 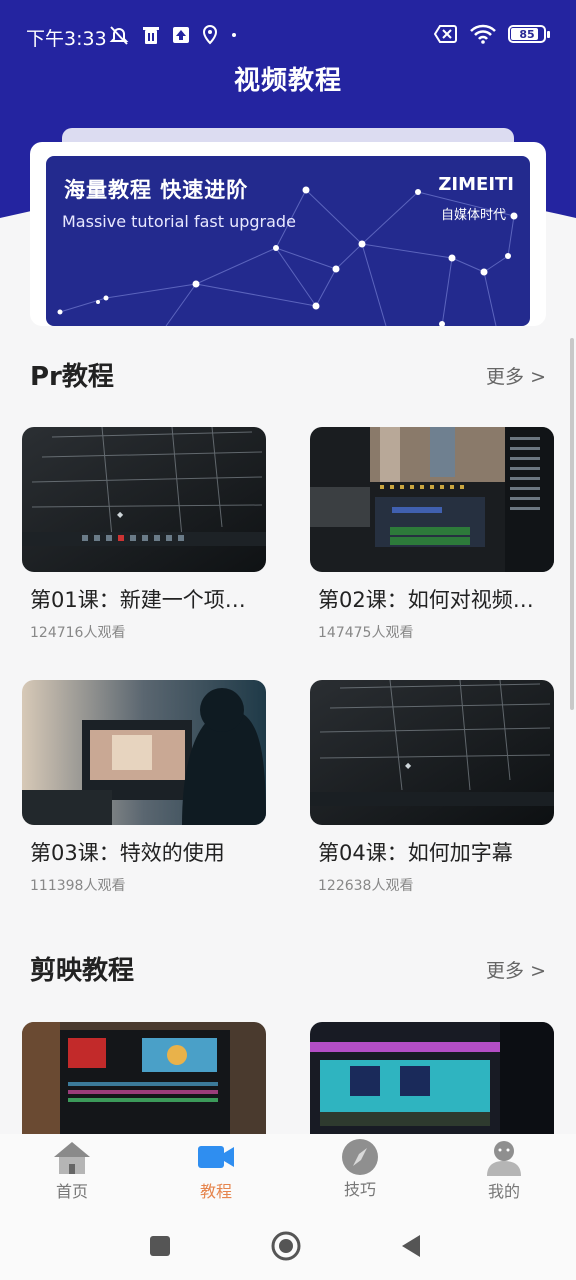 What do you see at coordinates (127, 853) in the screenshot?
I see `video-title: 第03课：特效的使用` at bounding box center [127, 853].